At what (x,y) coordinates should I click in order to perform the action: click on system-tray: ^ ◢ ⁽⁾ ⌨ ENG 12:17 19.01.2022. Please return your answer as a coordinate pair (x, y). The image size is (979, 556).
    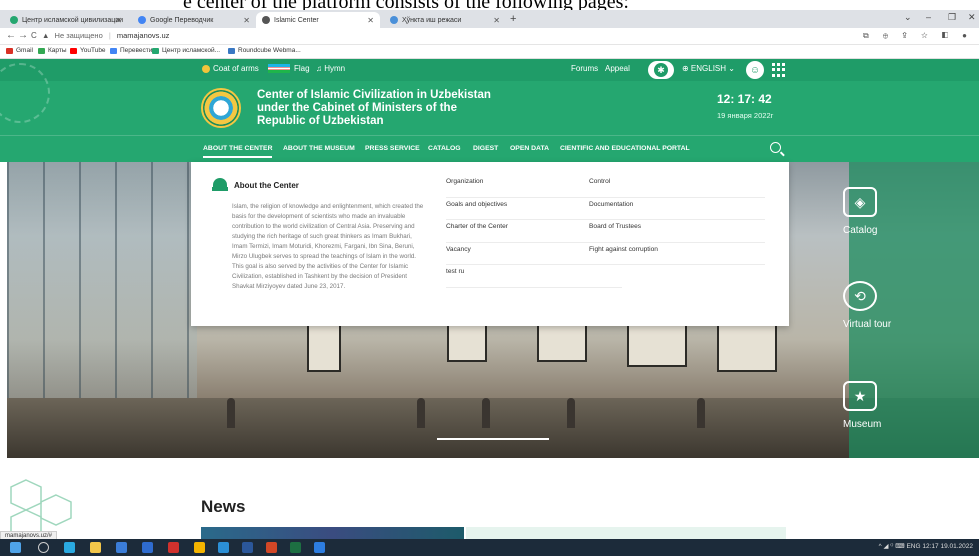
    Looking at the image, I should click on (926, 546).